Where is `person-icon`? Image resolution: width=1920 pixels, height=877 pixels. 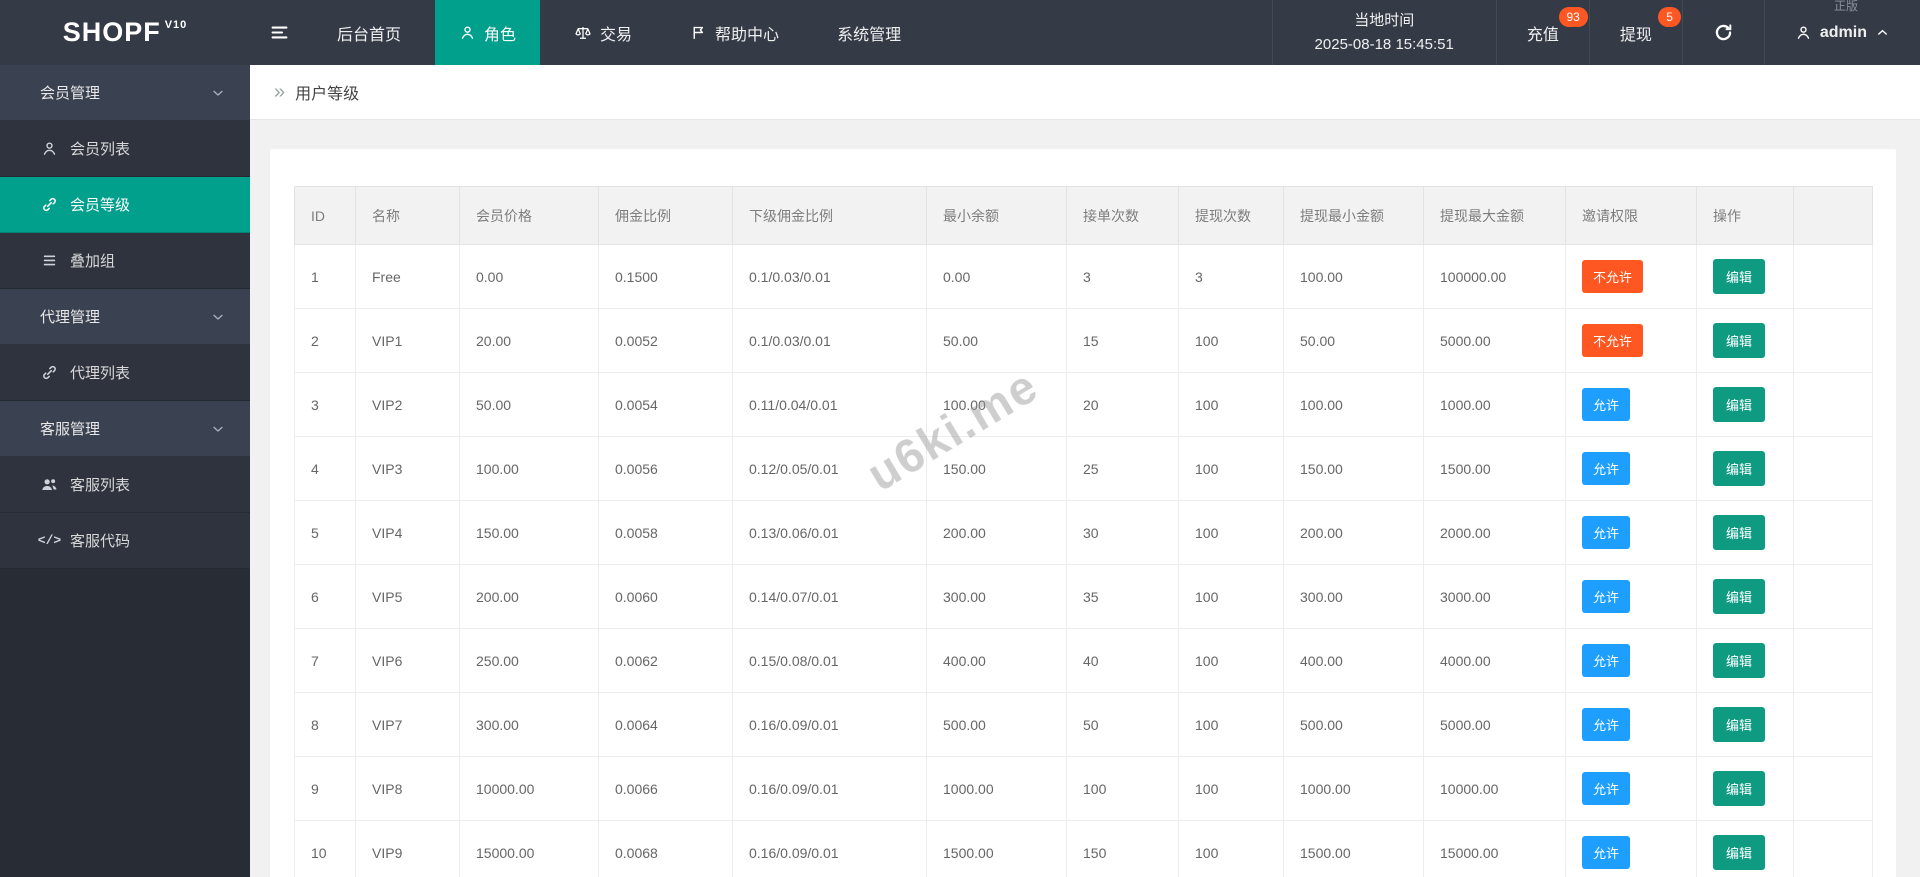
person-icon is located at coordinates (49, 148).